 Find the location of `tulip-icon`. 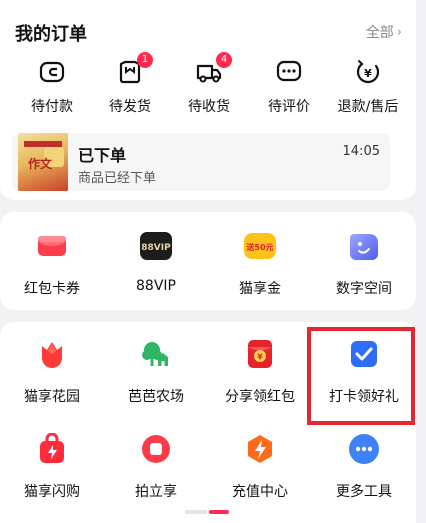

tulip-icon is located at coordinates (52, 354).